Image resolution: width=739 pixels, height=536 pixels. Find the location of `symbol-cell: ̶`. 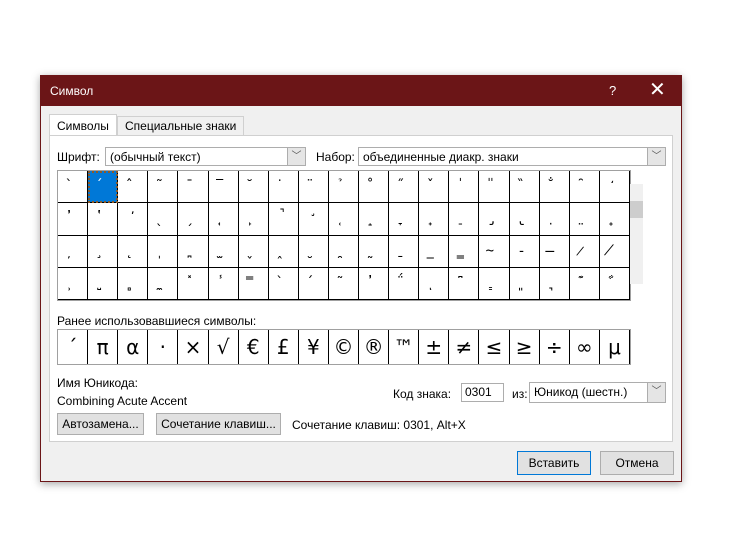

symbol-cell: ̶ is located at coordinates (554, 251).